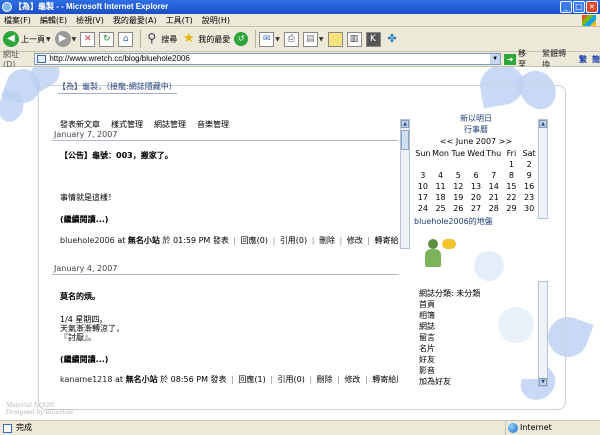  Describe the element at coordinates (441, 197) in the screenshot. I see `calendar-day: 18` at that location.